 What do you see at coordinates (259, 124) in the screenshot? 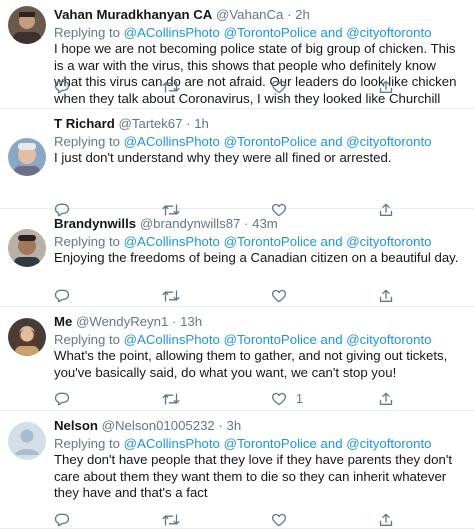
I see `tweet-header: T Richard @Tartek67 · 1h` at bounding box center [259, 124].